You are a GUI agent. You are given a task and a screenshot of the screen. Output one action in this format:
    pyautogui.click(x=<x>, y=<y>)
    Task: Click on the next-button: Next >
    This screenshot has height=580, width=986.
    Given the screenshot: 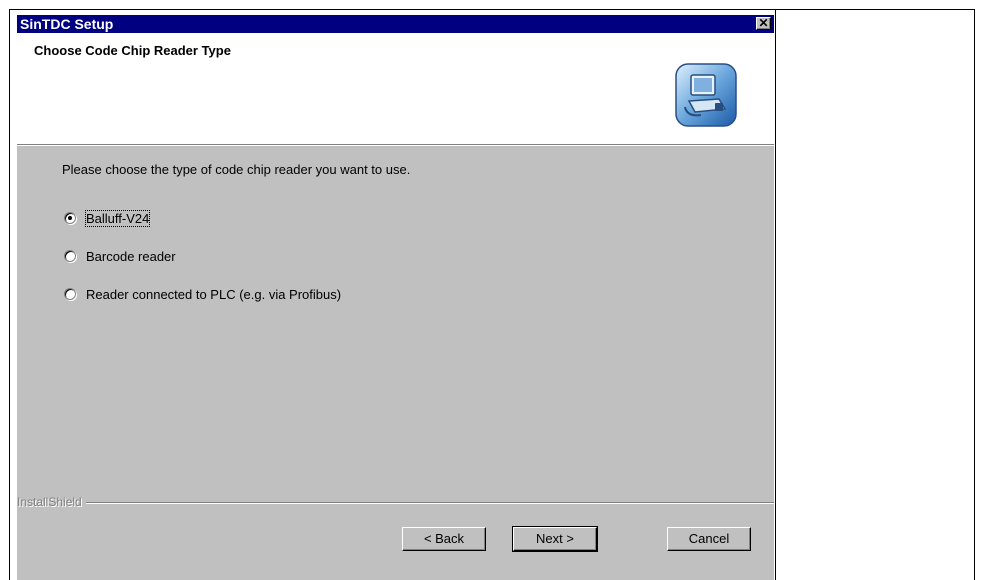 What is the action you would take?
    pyautogui.click(x=555, y=539)
    